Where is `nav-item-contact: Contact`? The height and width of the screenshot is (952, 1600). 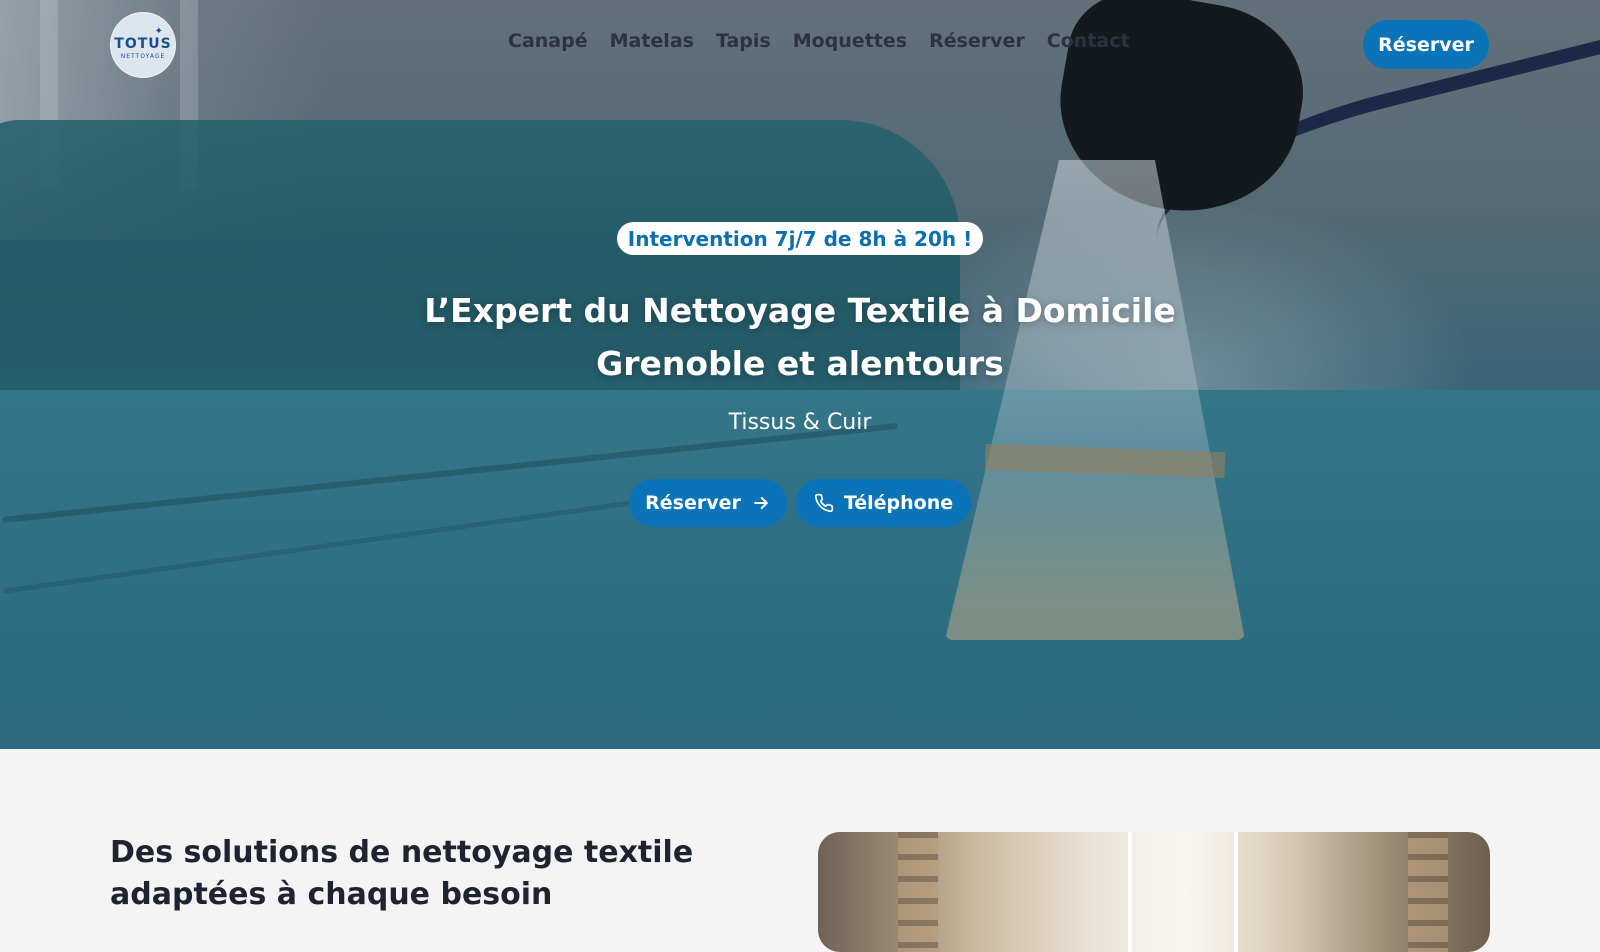 nav-item-contact: Contact is located at coordinates (1088, 41).